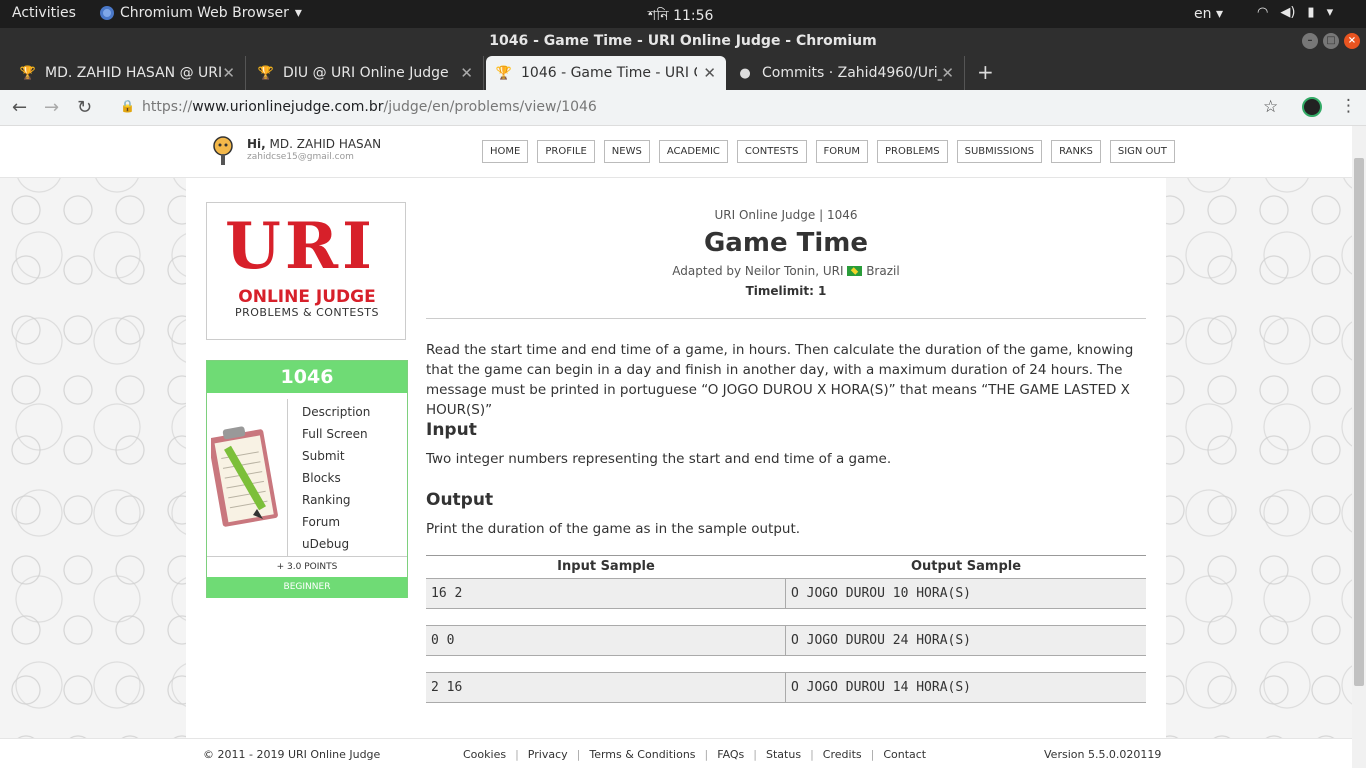 Image resolution: width=1366 pixels, height=768 pixels. What do you see at coordinates (904, 754) in the screenshot?
I see `footer-link-contact: Contact` at bounding box center [904, 754].